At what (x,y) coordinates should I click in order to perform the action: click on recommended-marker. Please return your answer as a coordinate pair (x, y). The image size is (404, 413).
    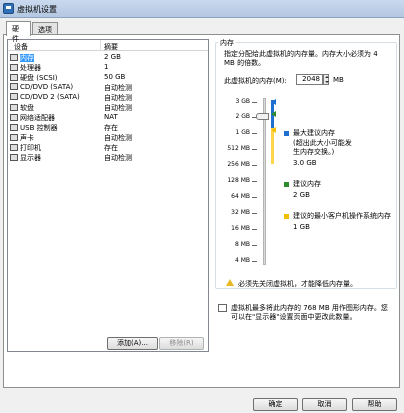
    Looking at the image, I should click on (273, 114).